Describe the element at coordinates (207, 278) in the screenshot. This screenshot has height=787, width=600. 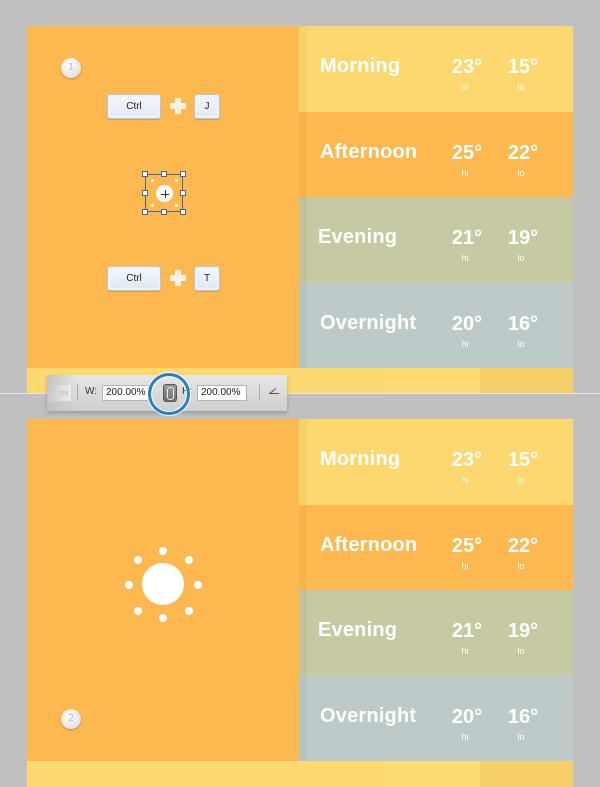
I see `t-key: T` at that location.